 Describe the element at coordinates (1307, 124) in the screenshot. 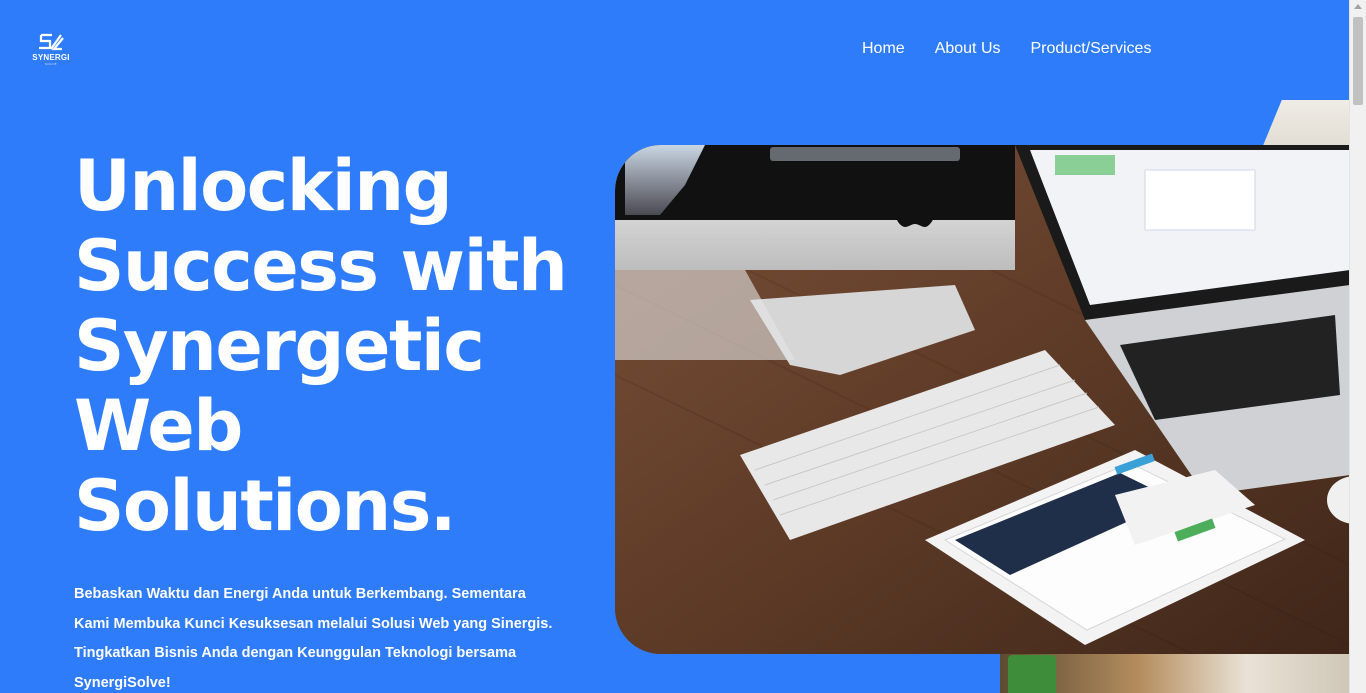

I see `decorative-photo-top` at that location.